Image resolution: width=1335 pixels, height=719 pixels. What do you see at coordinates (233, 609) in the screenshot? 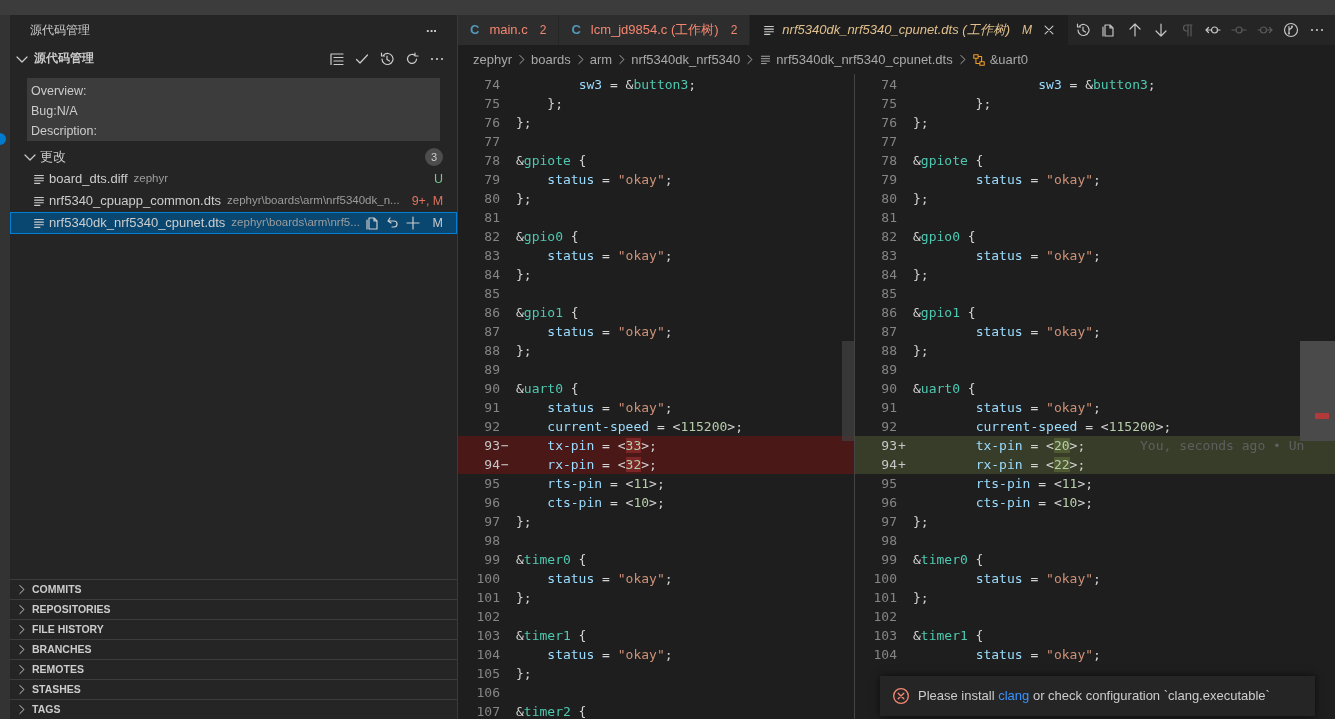
I see `panel-header: REPOSITORIES` at bounding box center [233, 609].